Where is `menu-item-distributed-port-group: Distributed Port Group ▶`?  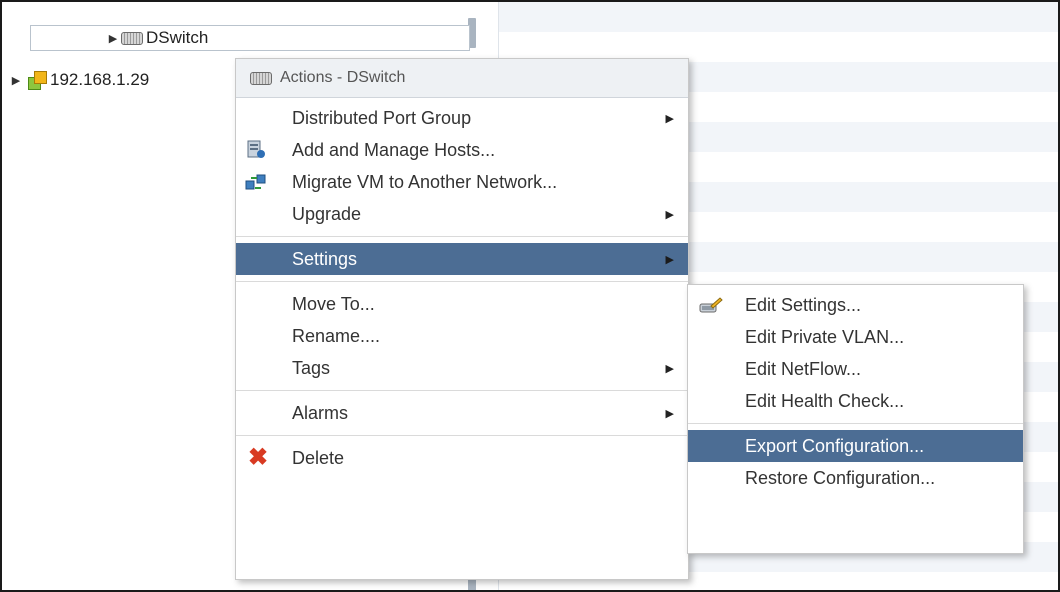
menu-item-distributed-port-group: Distributed Port Group ▶ is located at coordinates (462, 118).